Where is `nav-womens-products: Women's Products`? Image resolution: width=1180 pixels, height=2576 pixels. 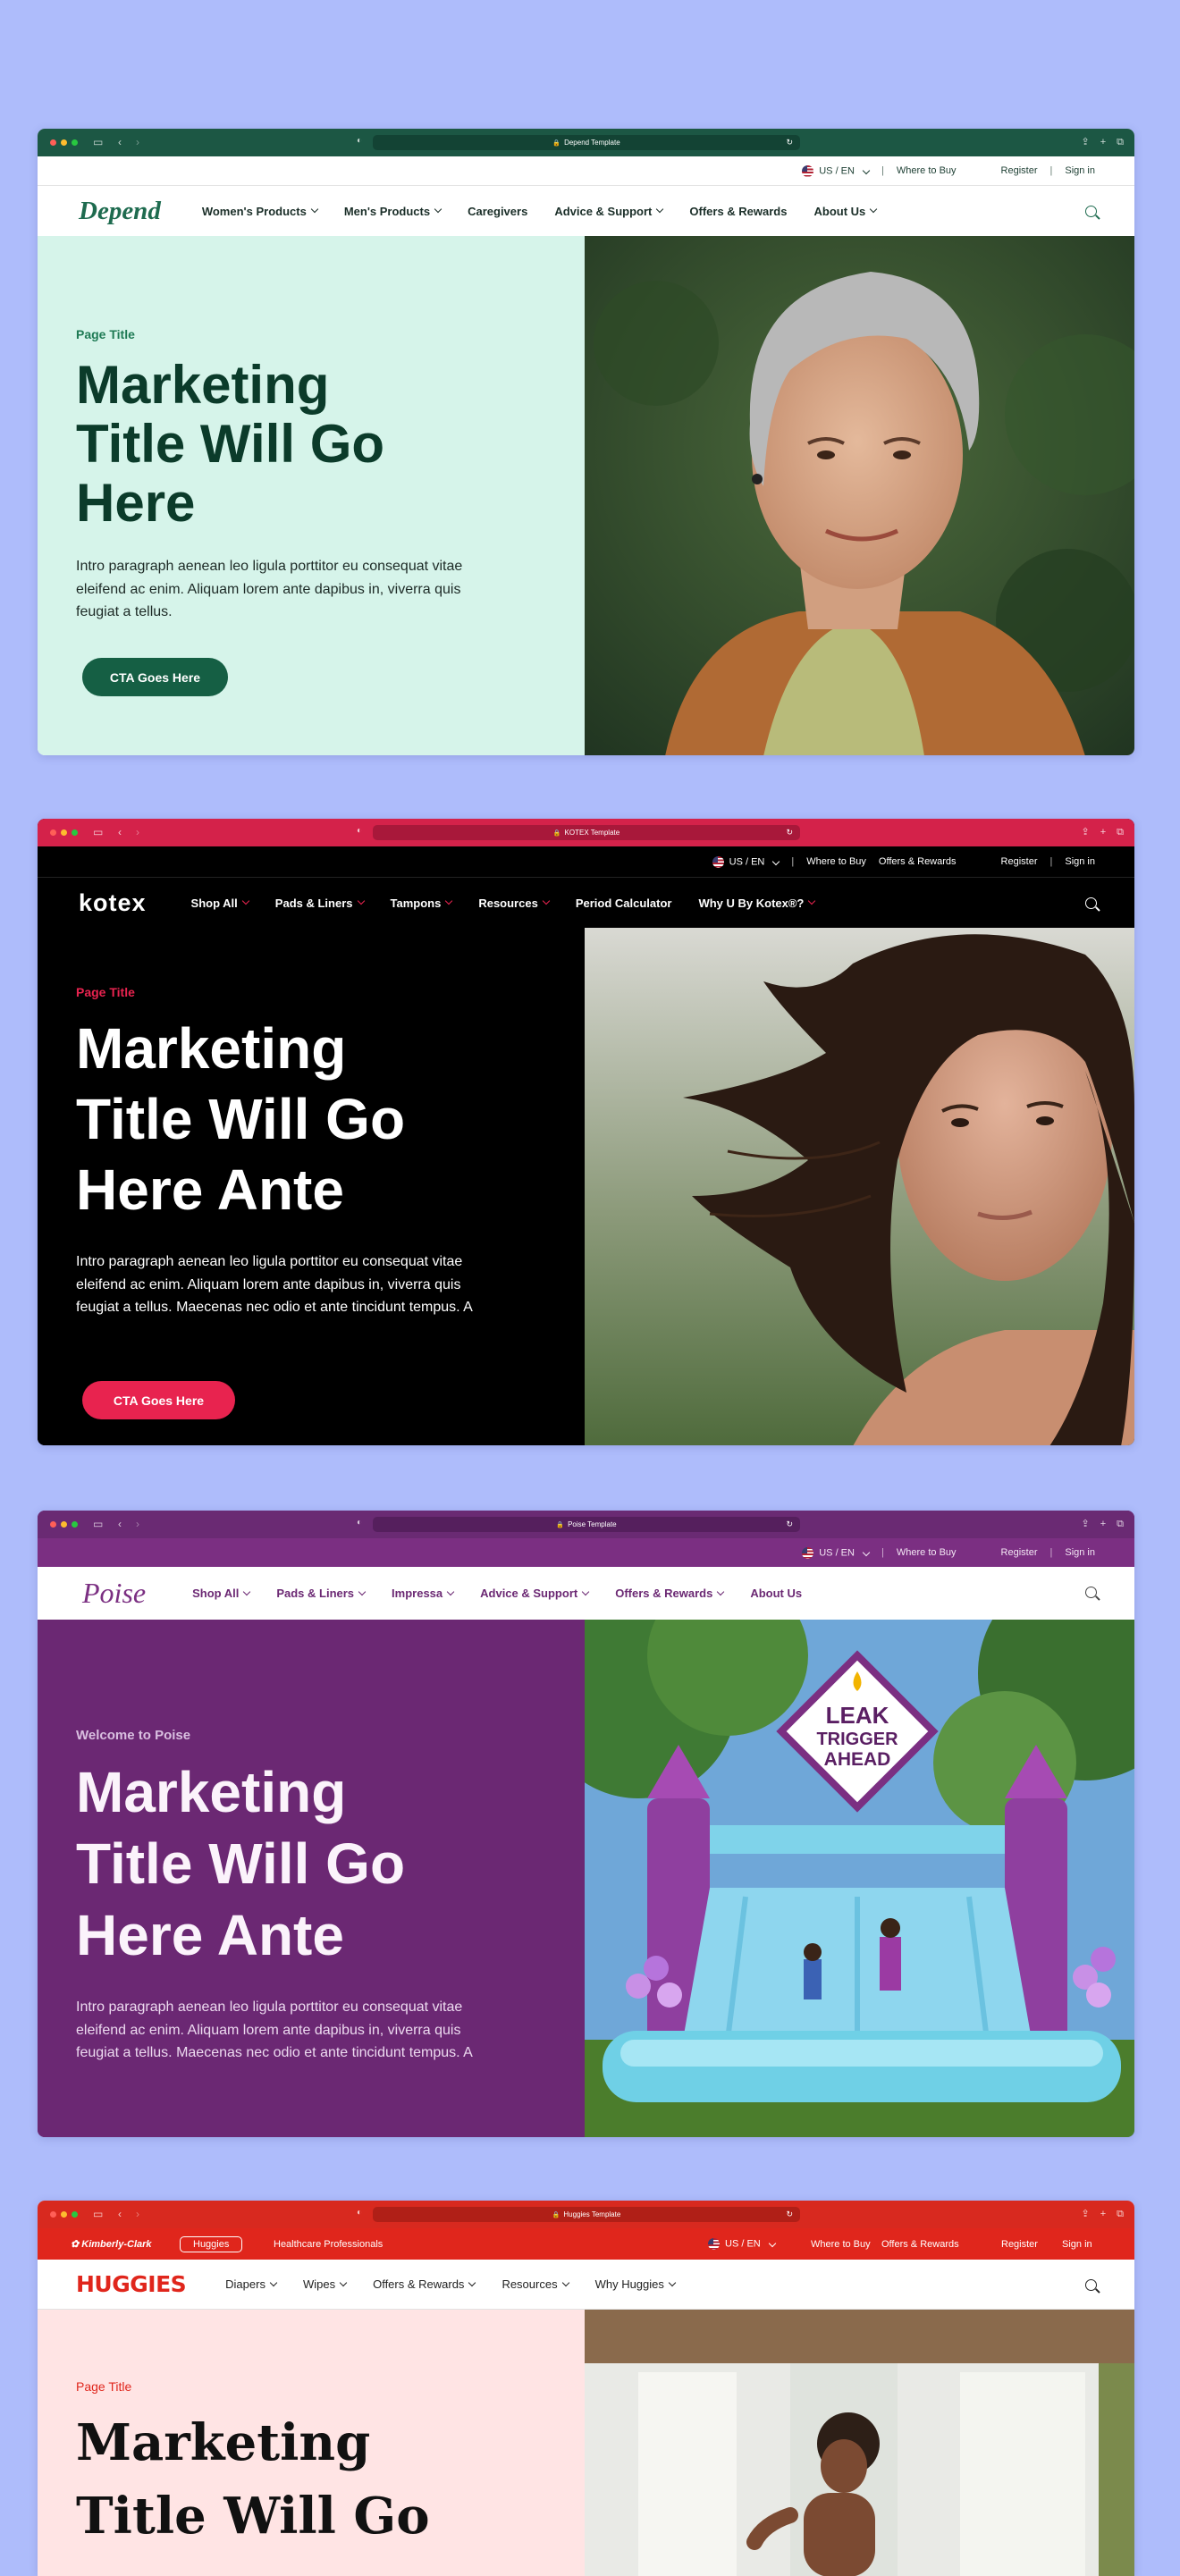
nav-womens-products: Women's Products is located at coordinates (260, 212).